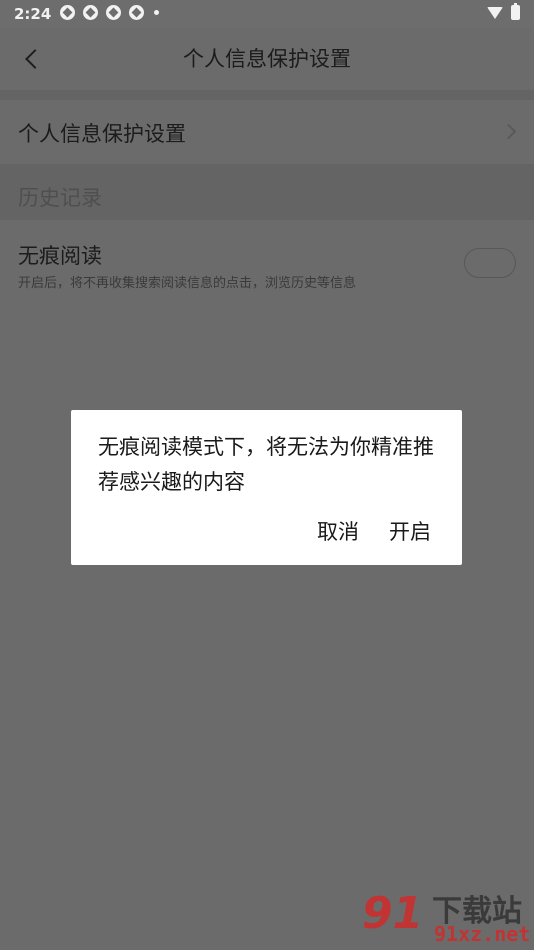 This screenshot has width=534, height=950. What do you see at coordinates (156, 12) in the screenshot?
I see `more-notifications-dot-icon` at bounding box center [156, 12].